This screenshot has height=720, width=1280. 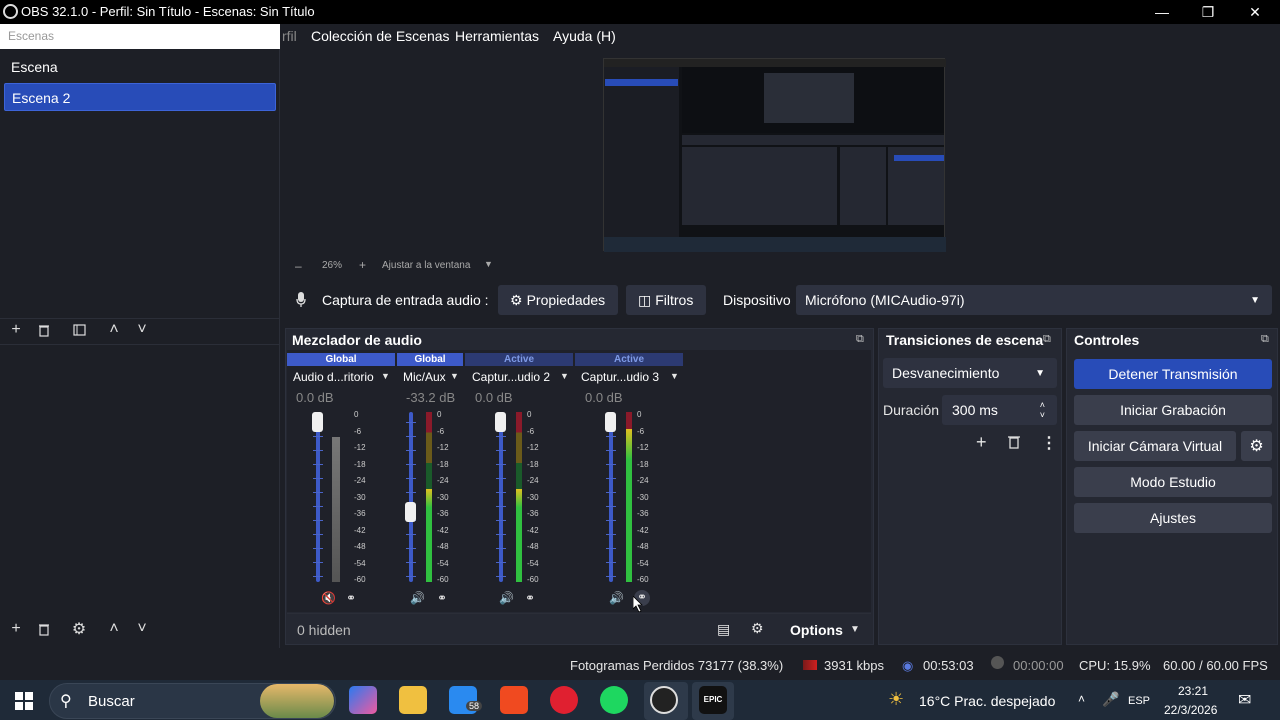 I want to click on add-source-icon: +, so click(x=16, y=629).